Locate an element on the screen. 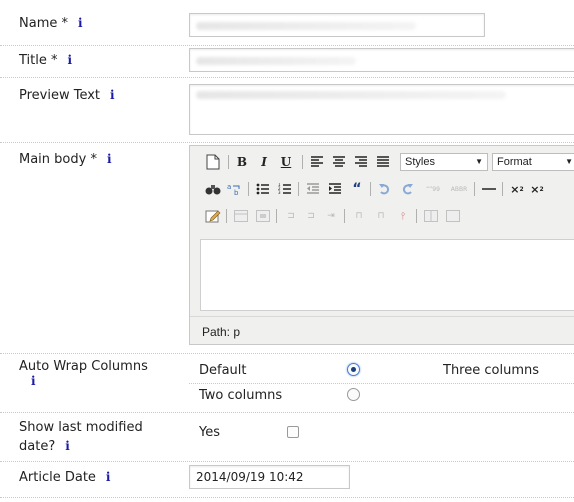 The width and height of the screenshot is (574, 502). outdent-icon is located at coordinates (313, 189).